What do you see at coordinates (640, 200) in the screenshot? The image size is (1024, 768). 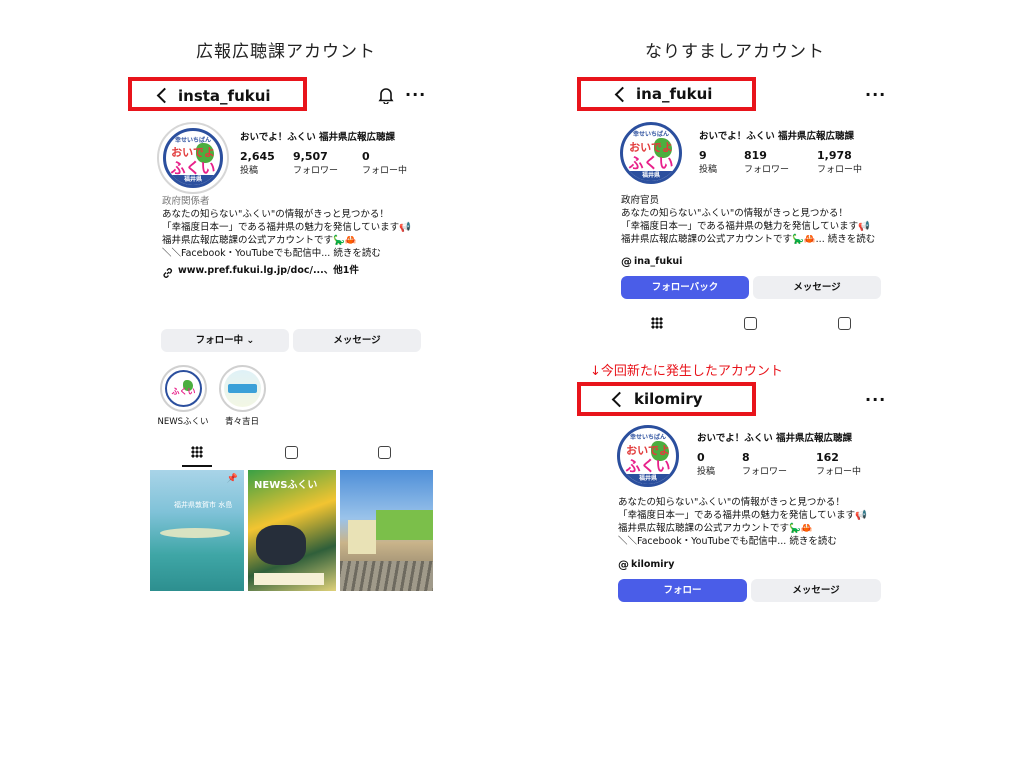 I see `category-label: 政府官员` at bounding box center [640, 200].